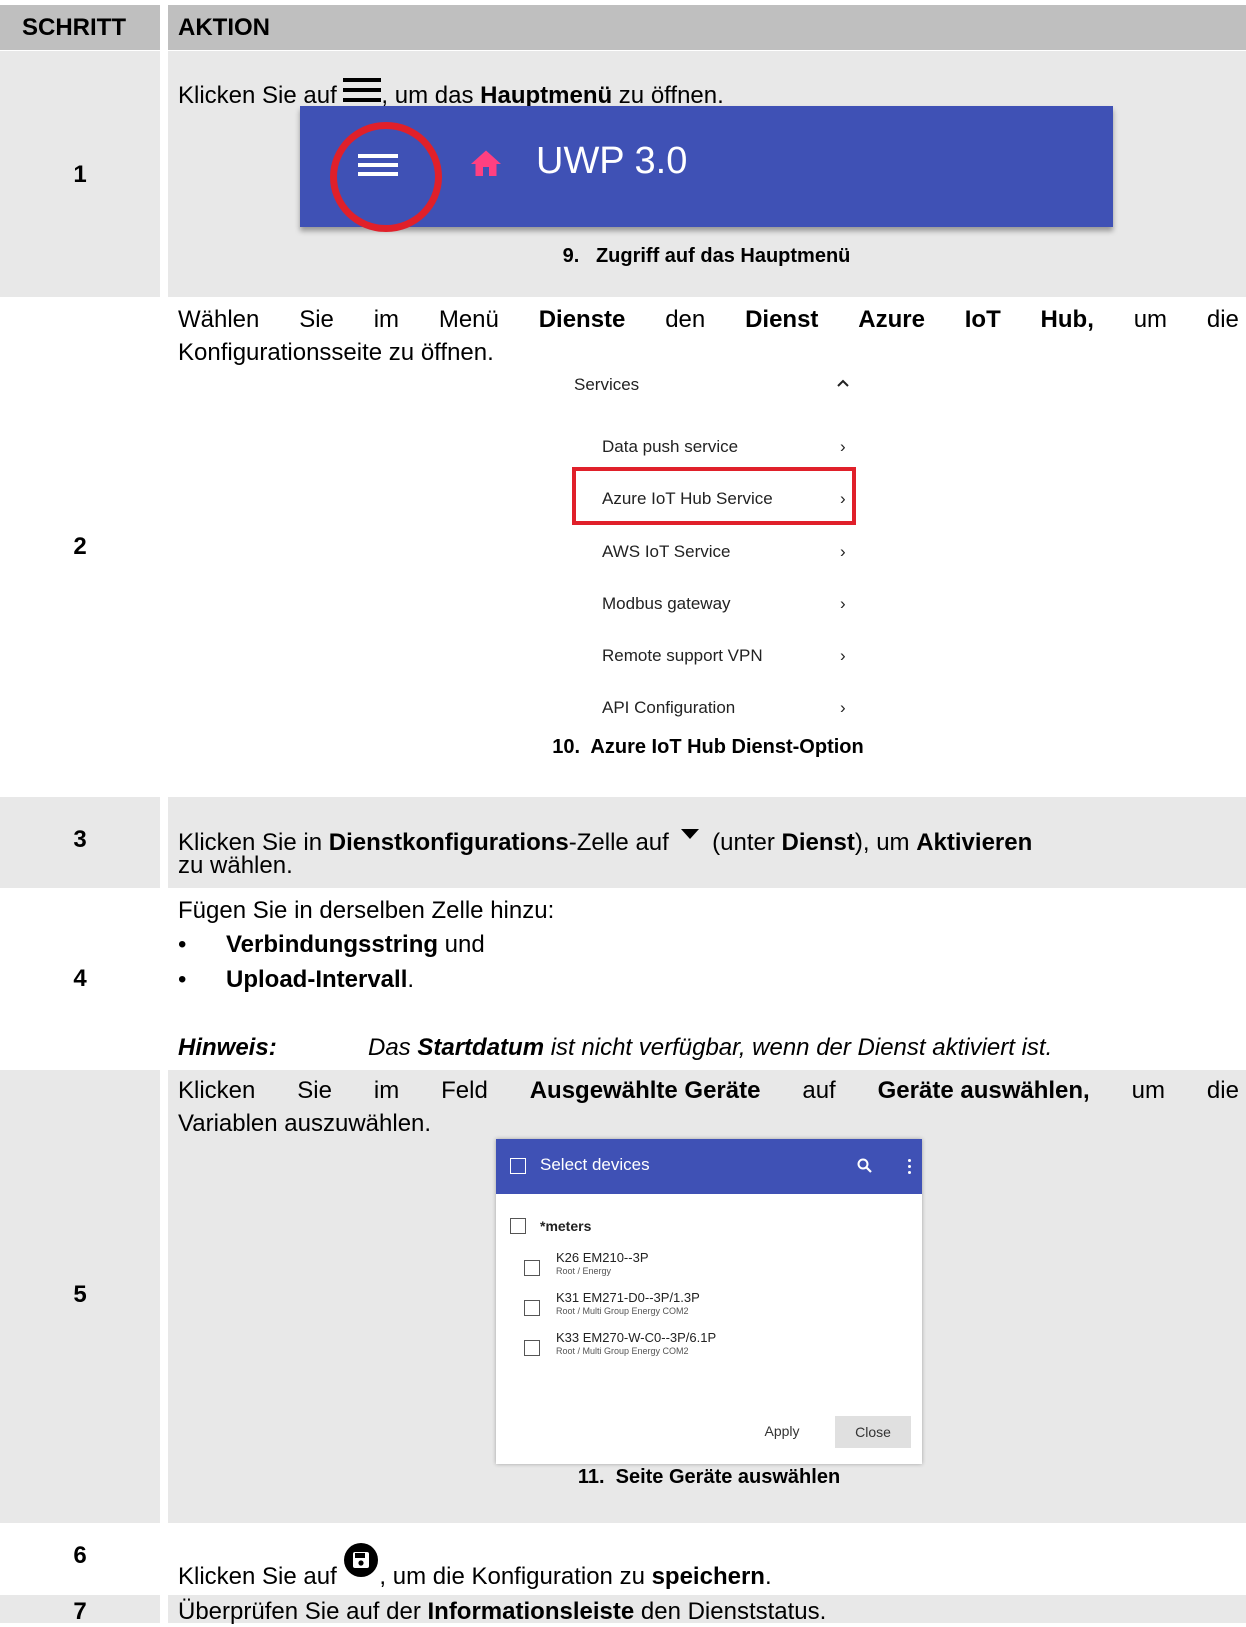  Describe the element at coordinates (682, 655) in the screenshot. I see `menu-item-label: Remote support VPN` at that location.